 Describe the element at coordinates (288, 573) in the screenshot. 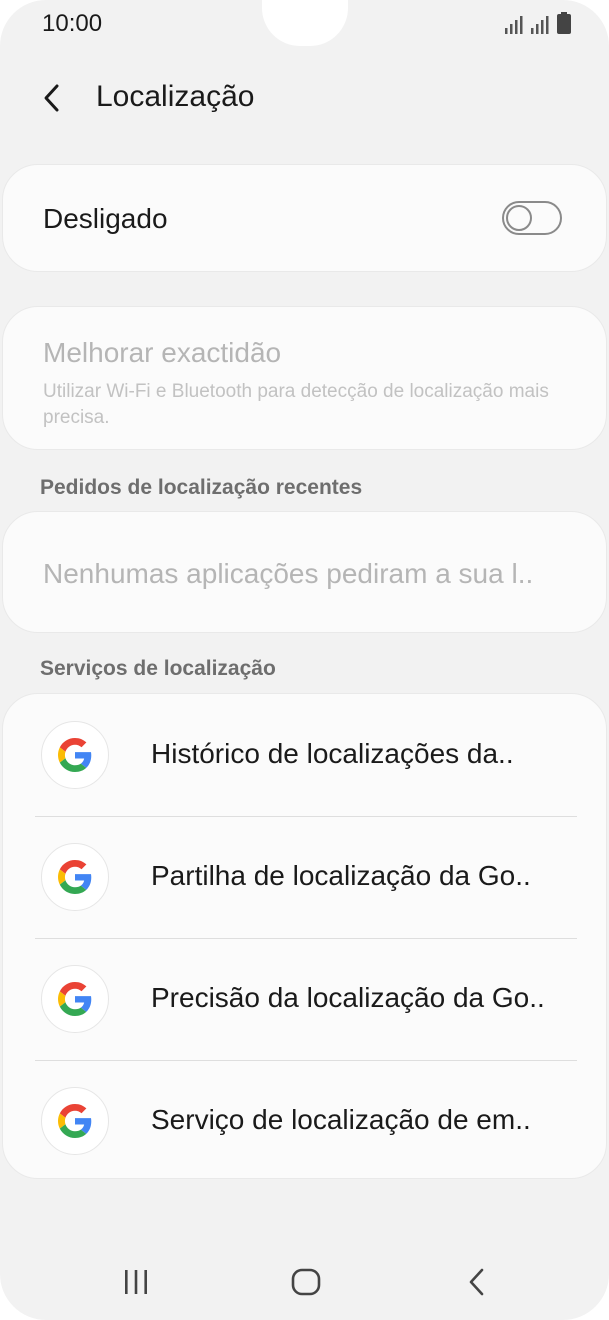

I see `recent-requests-empty-text: Nenhumas aplicações pediram a sua l..` at that location.